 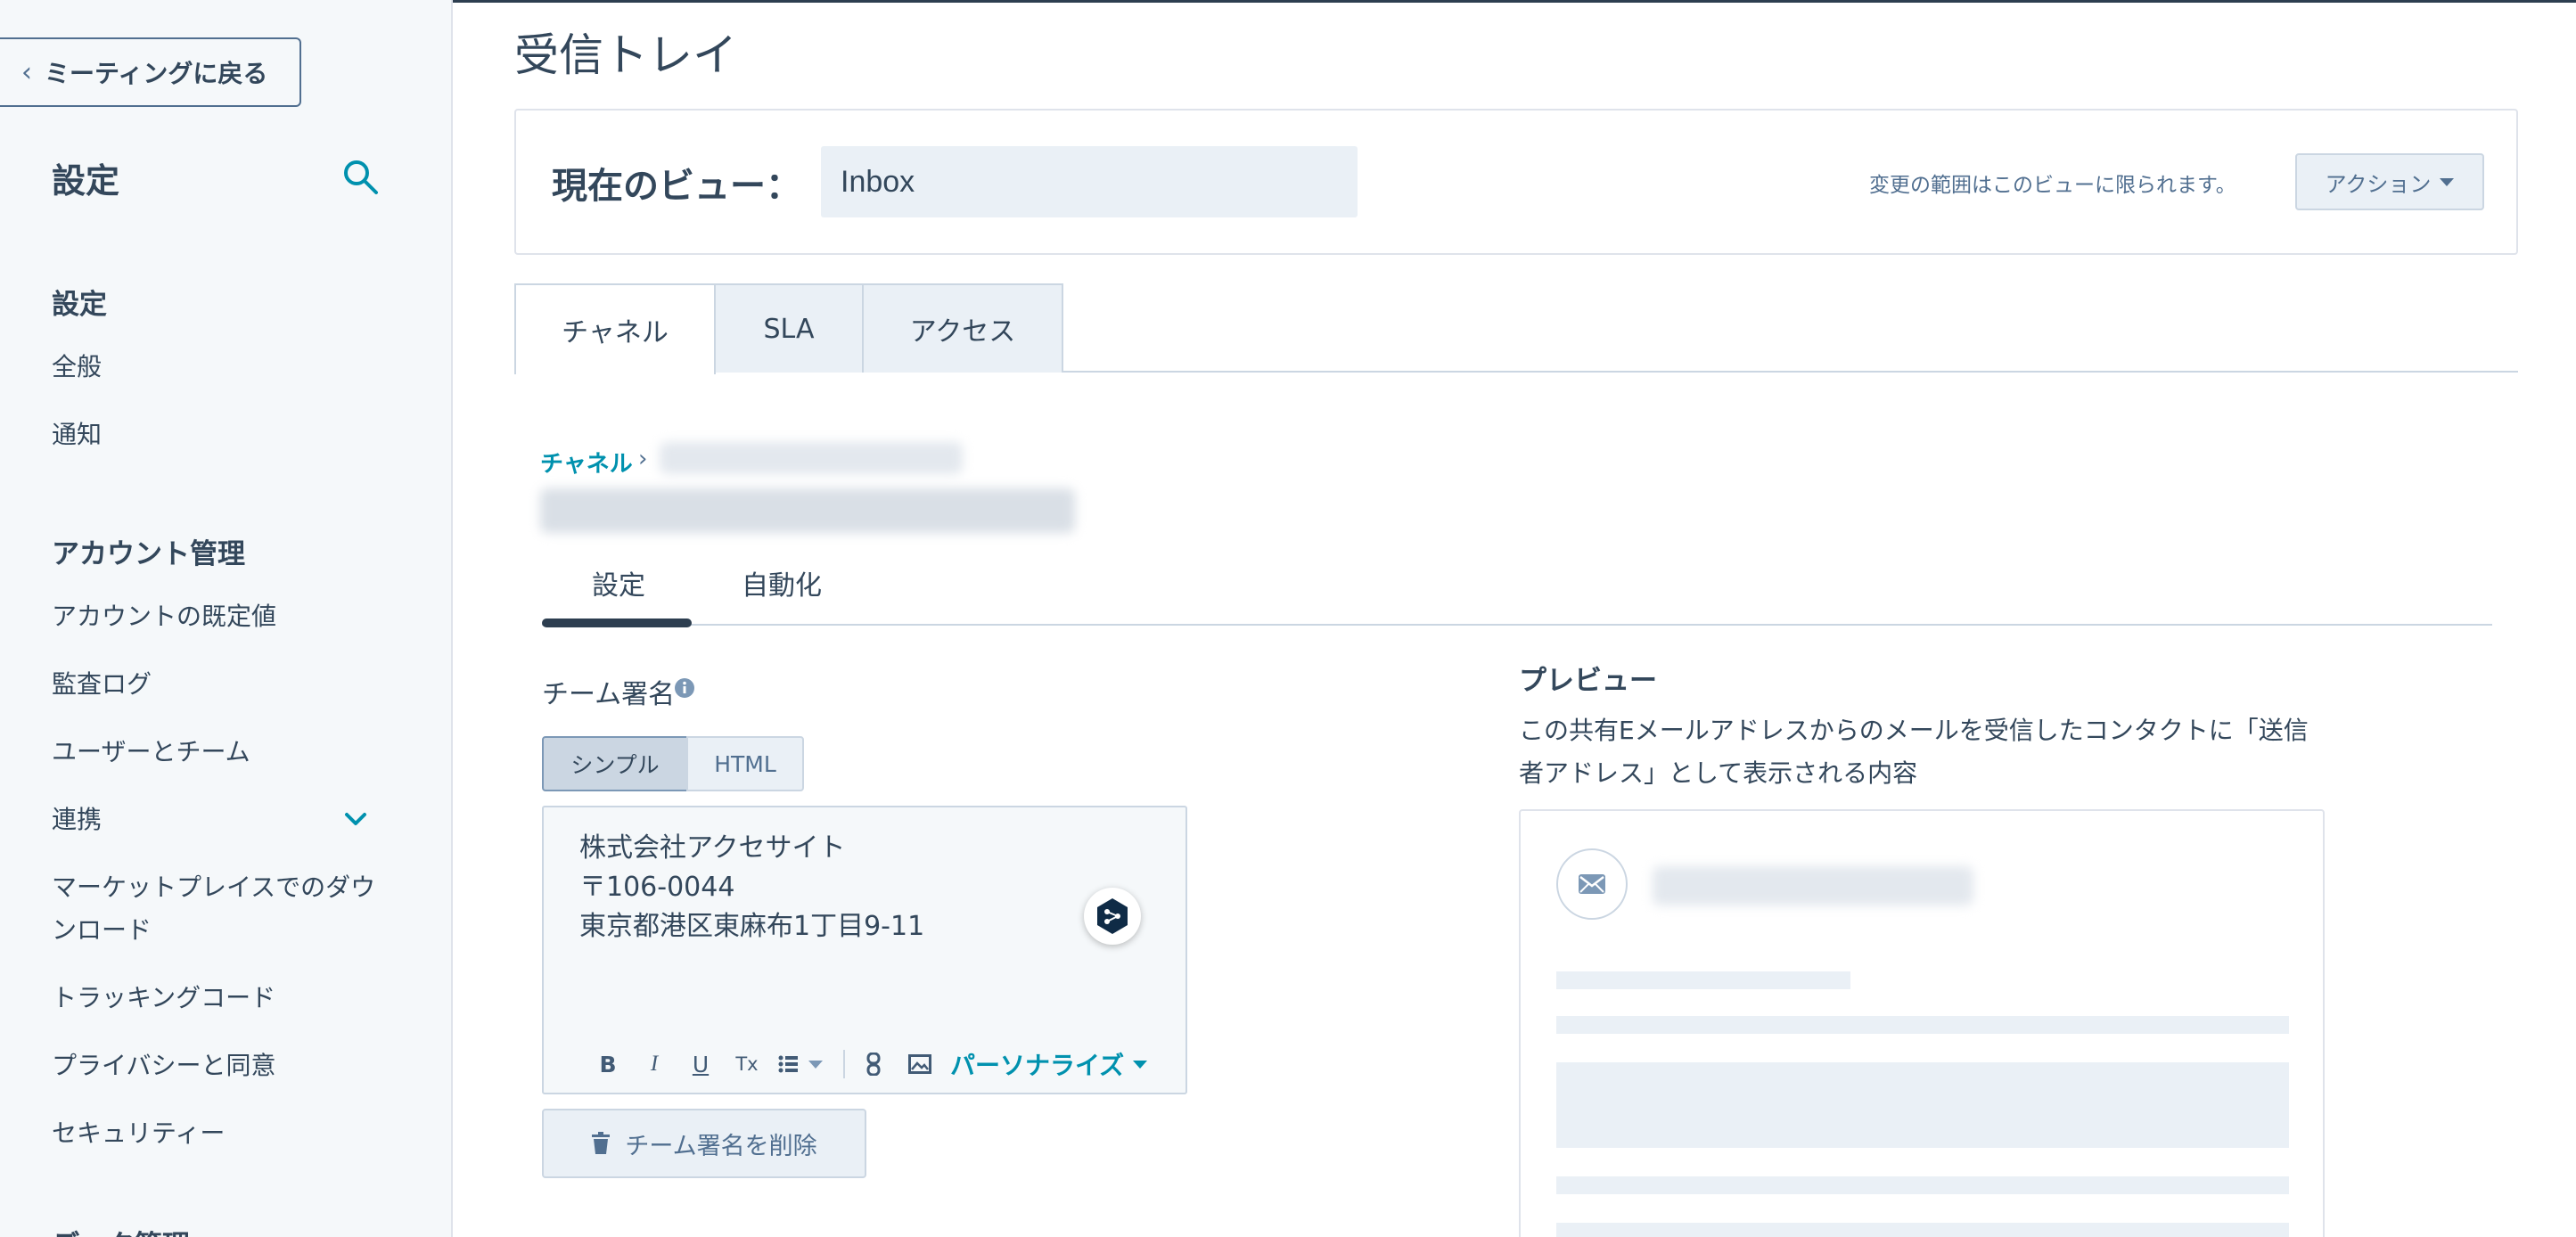 I want to click on current-view-label: 現在のビュー：, so click(x=676, y=187).